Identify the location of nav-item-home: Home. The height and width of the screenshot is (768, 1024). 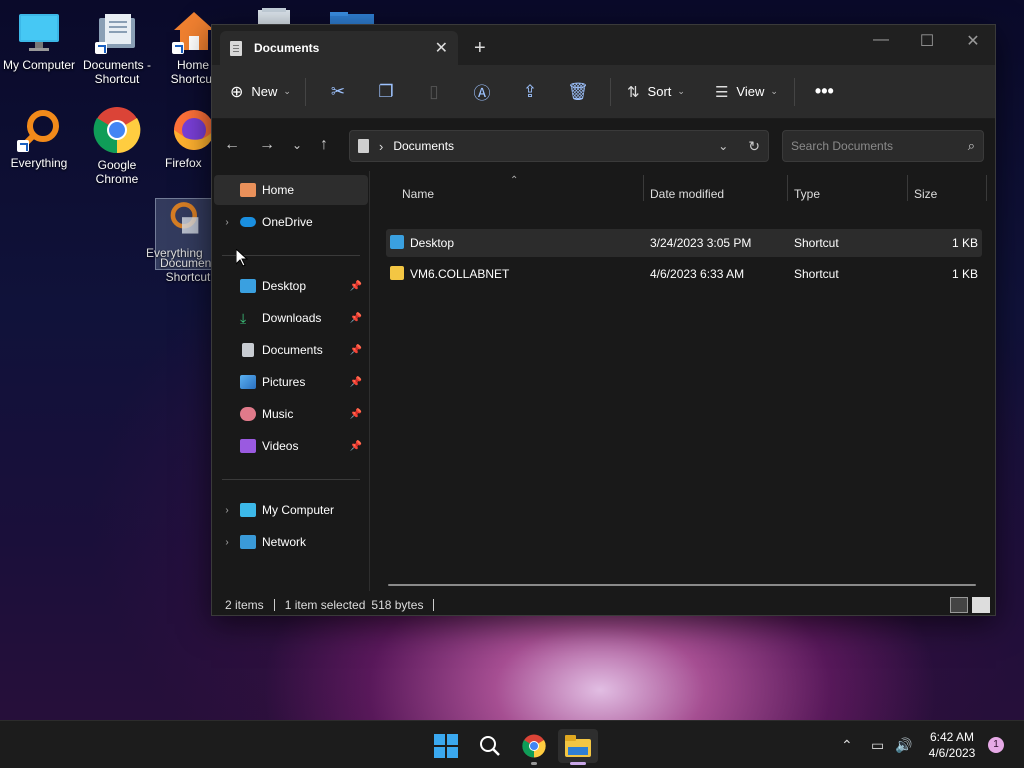
(291, 190).